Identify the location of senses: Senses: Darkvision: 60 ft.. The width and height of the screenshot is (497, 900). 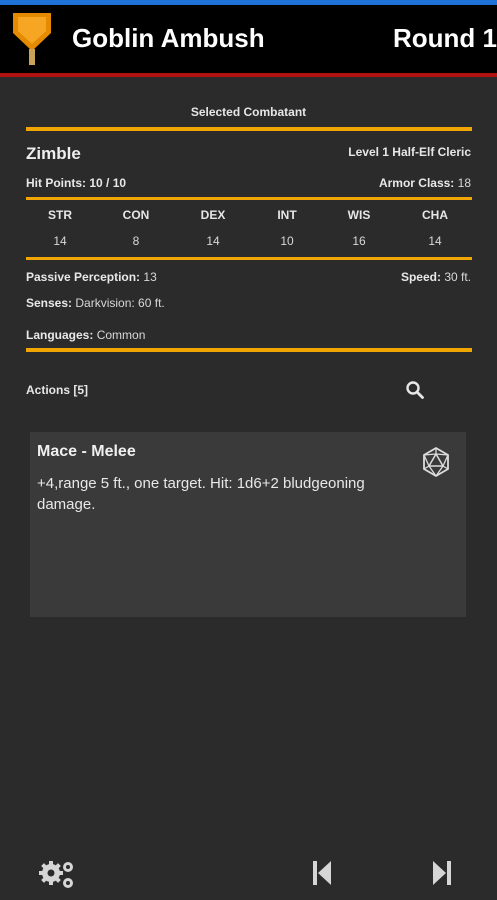
(95, 303).